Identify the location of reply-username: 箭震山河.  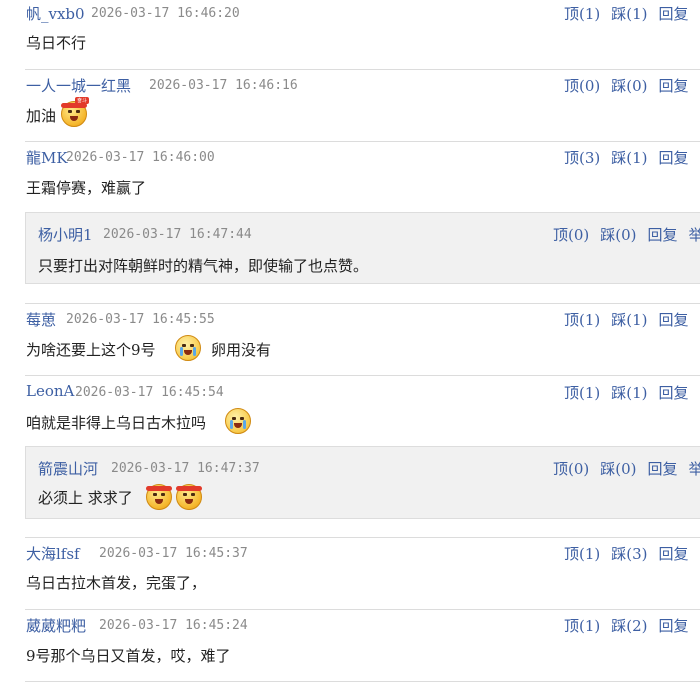
(68, 468).